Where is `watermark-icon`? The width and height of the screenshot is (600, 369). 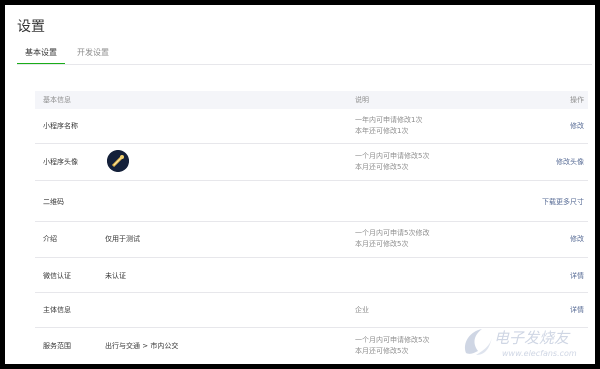 watermark-icon is located at coordinates (478, 342).